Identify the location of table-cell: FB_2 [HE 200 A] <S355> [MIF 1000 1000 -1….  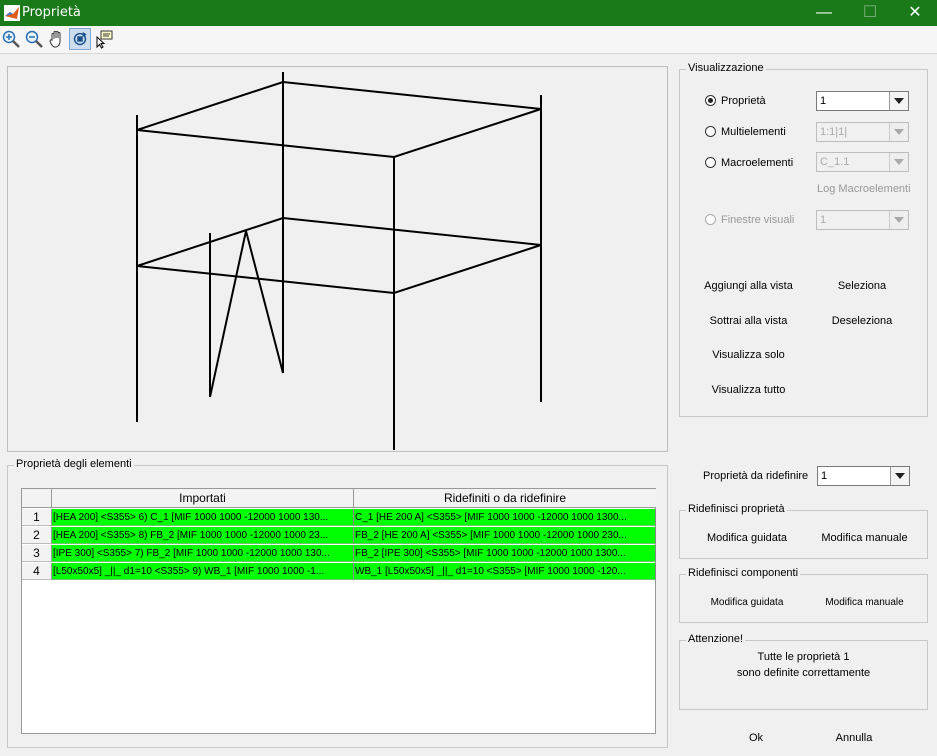
(505, 535).